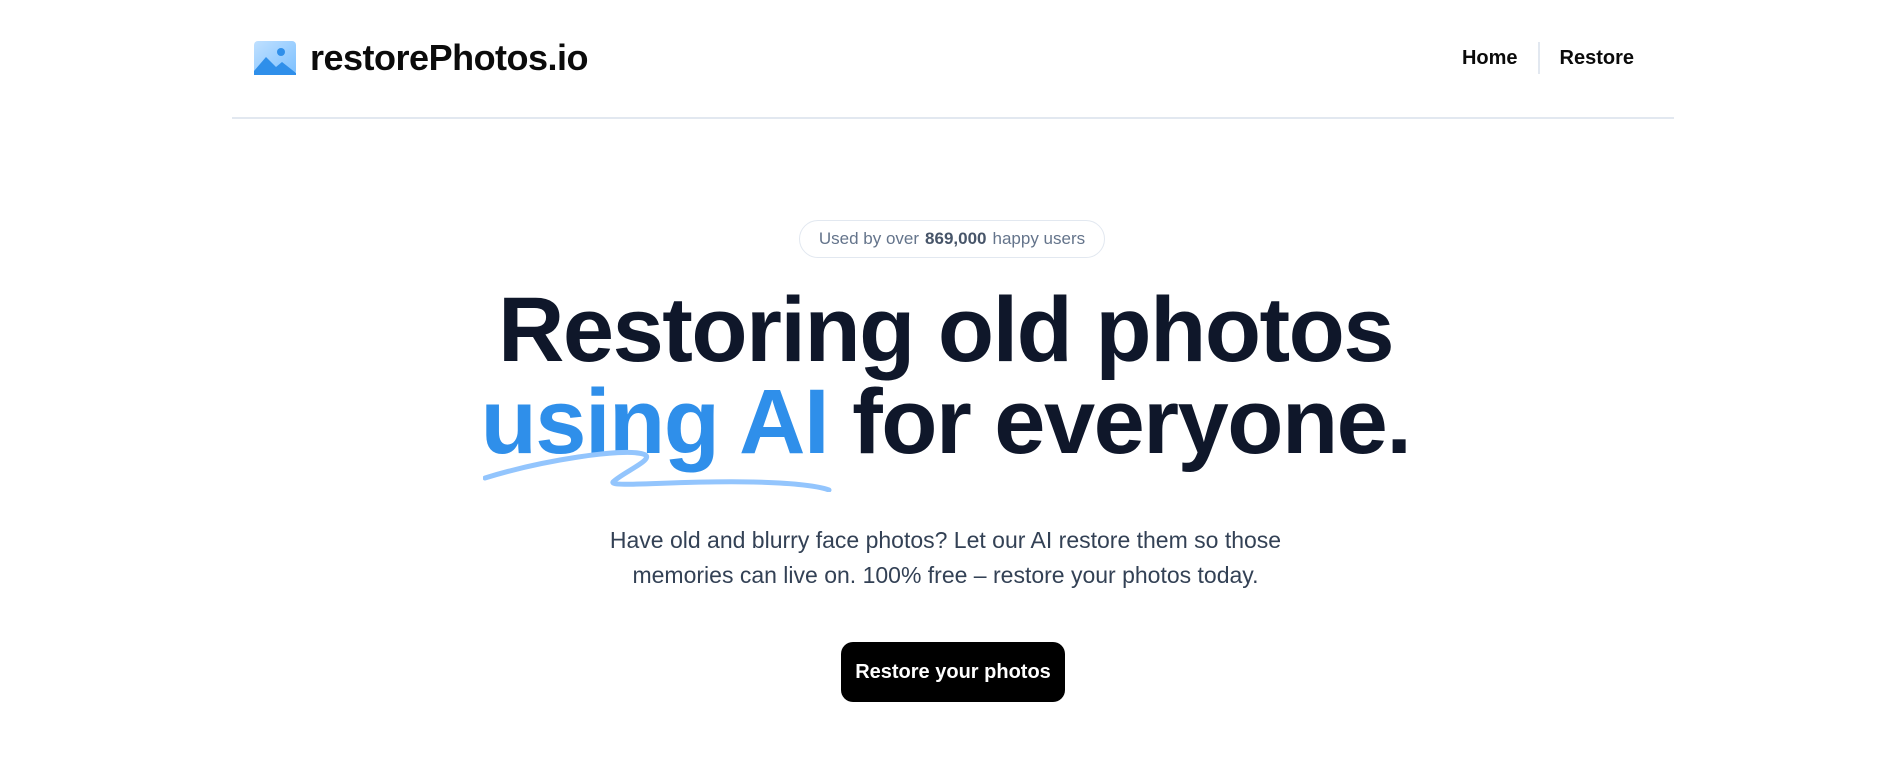 Image resolution: width=1891 pixels, height=766 pixels. What do you see at coordinates (1039, 238) in the screenshot?
I see `badge-suffix: happy users` at bounding box center [1039, 238].